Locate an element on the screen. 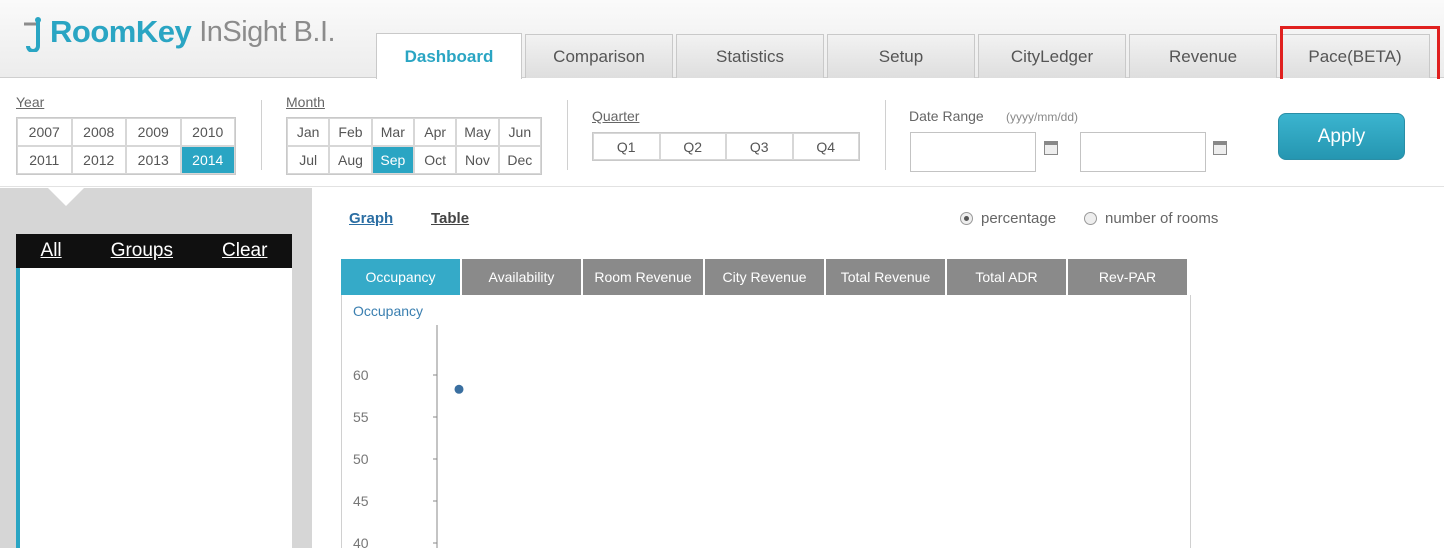 The image size is (1444, 548). percentage-radio: percentage is located at coordinates (1008, 218).